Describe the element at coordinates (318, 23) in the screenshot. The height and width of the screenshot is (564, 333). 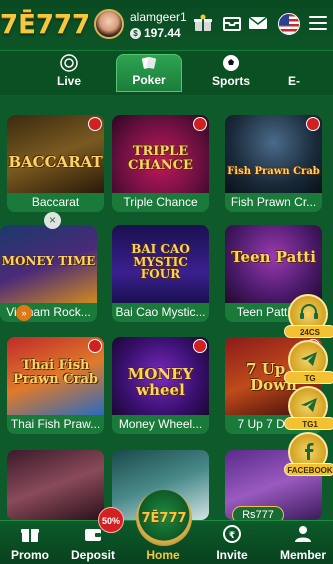
I see `hamburger-menu-icon` at that location.